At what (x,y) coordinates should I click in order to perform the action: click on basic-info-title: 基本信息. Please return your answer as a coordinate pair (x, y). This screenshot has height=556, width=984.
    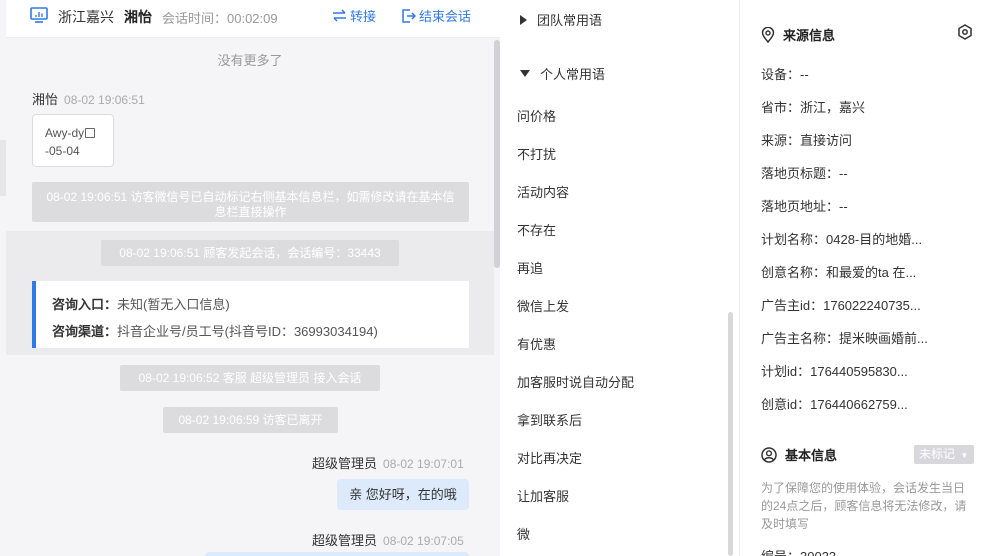
    Looking at the image, I should click on (799, 454).